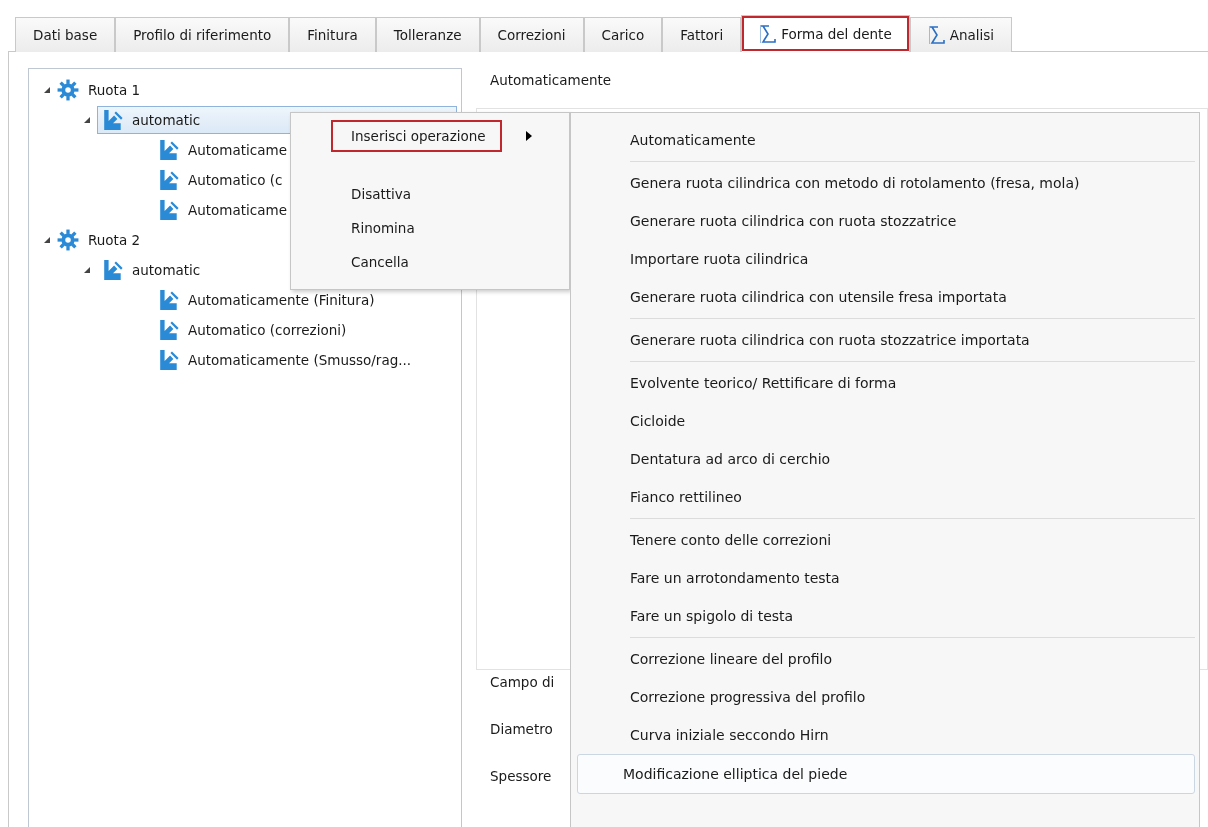 The width and height of the screenshot is (1208, 827). What do you see at coordinates (379, 194) in the screenshot?
I see `menu-item: Disattiva` at bounding box center [379, 194].